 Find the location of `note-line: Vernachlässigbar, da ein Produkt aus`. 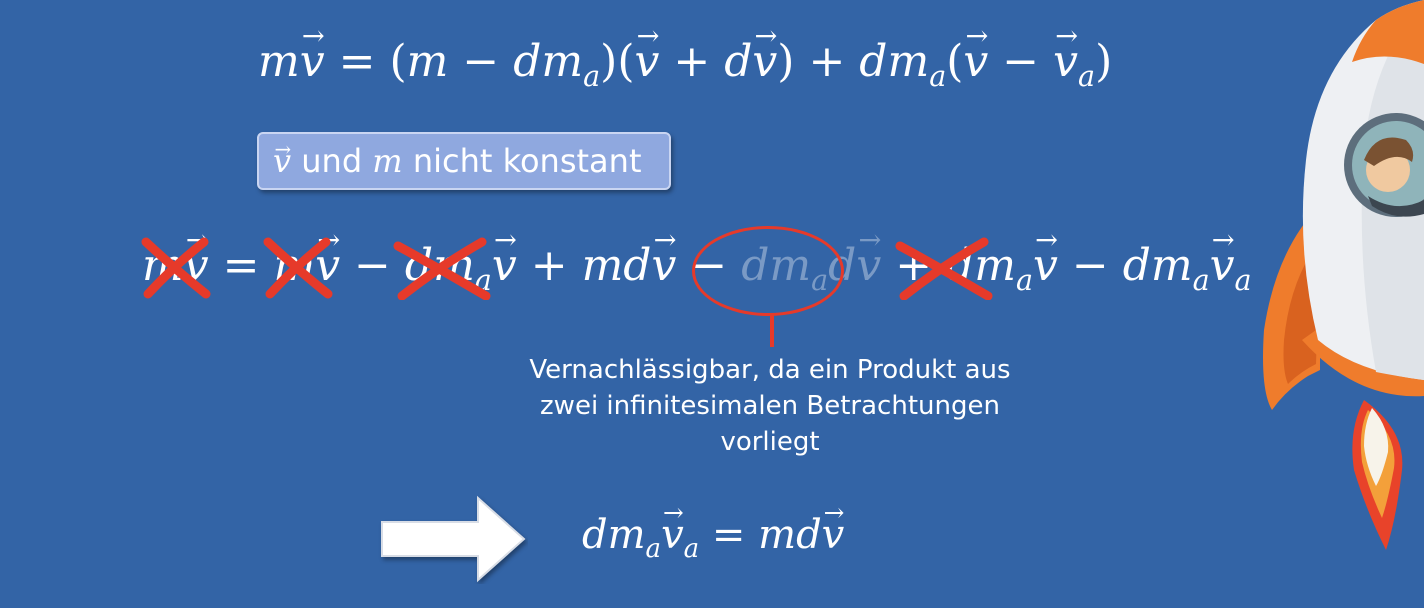

note-line: Vernachlässigbar, da ein Produkt aus is located at coordinates (770, 370).